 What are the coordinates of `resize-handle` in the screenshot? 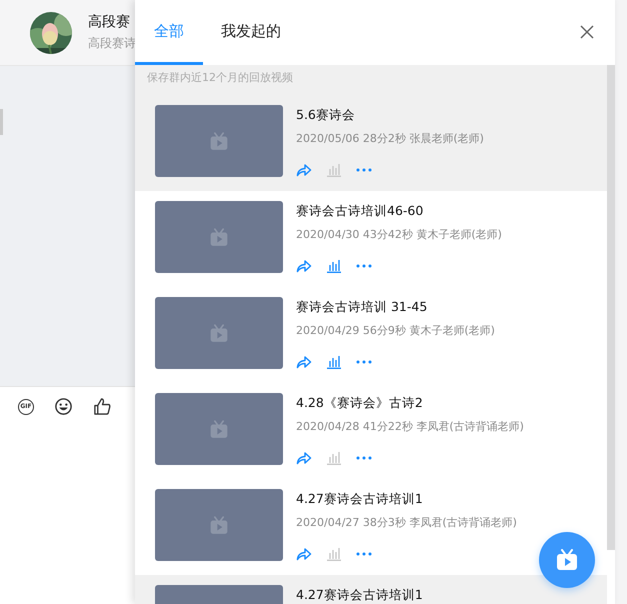 It's located at (1, 122).